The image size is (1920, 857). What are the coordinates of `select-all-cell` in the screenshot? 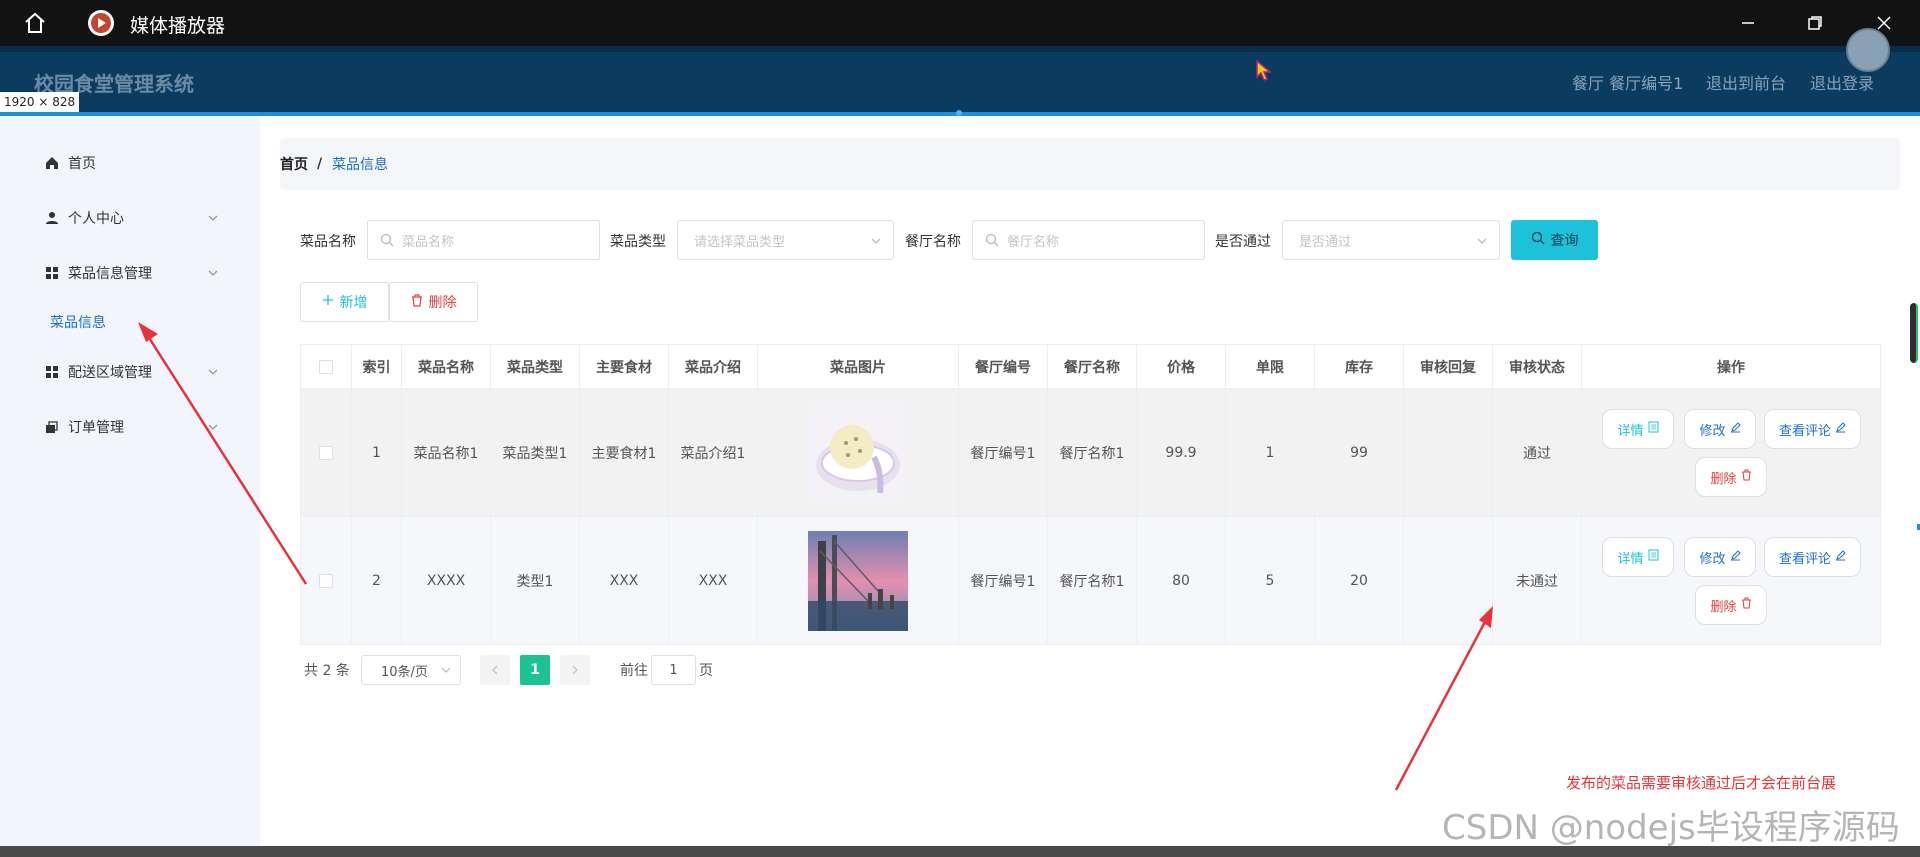 It's located at (326, 366).